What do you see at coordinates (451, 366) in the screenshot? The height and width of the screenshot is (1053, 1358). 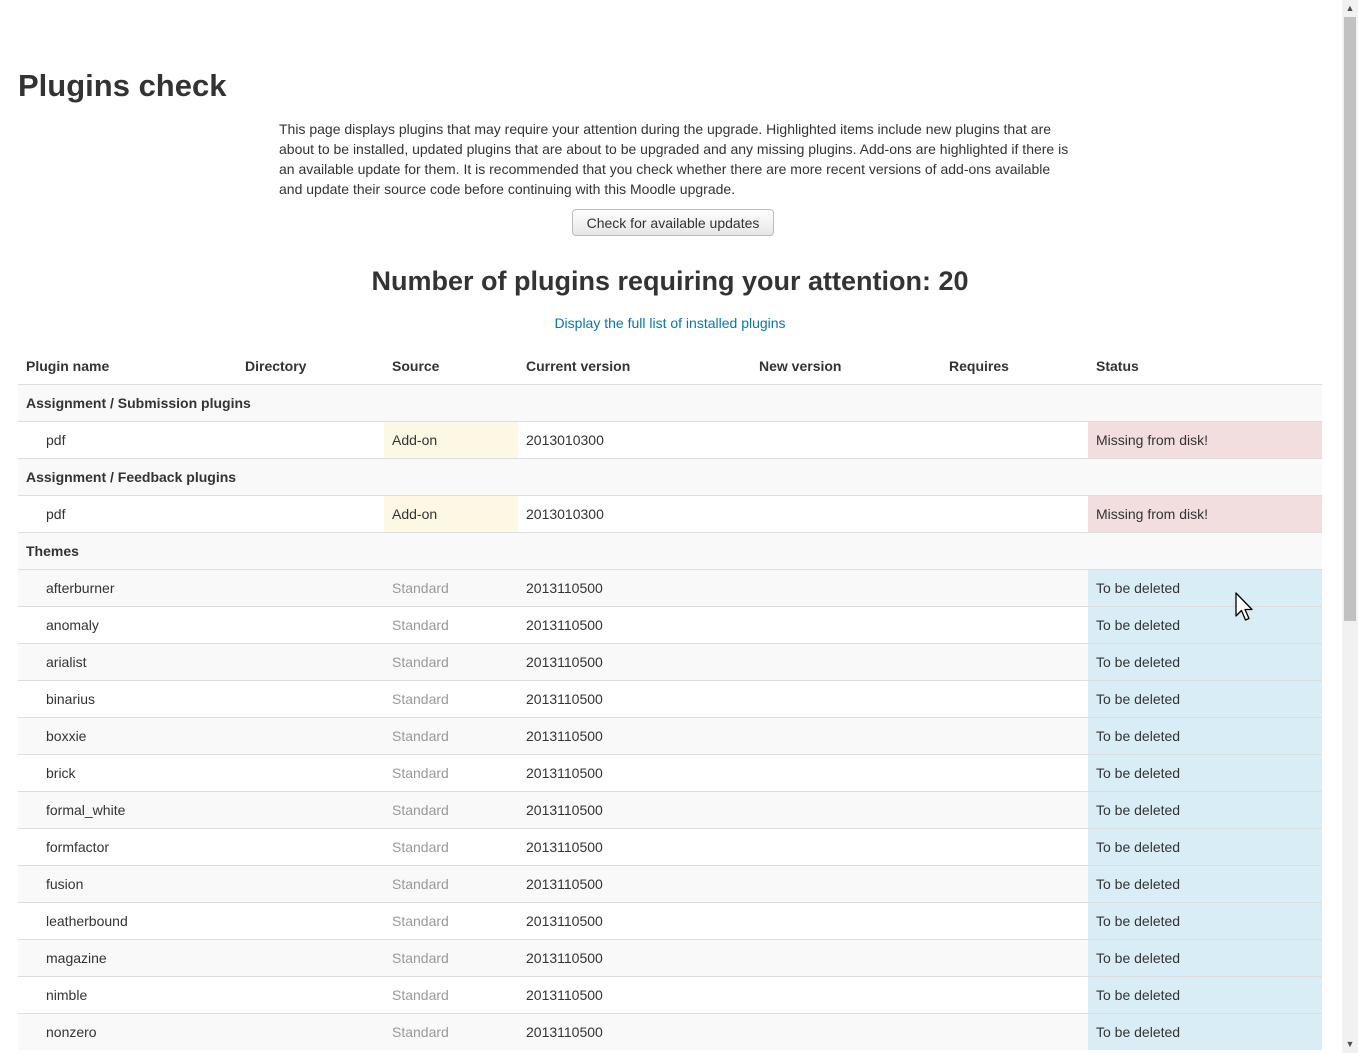 I see `header-source: Source` at bounding box center [451, 366].